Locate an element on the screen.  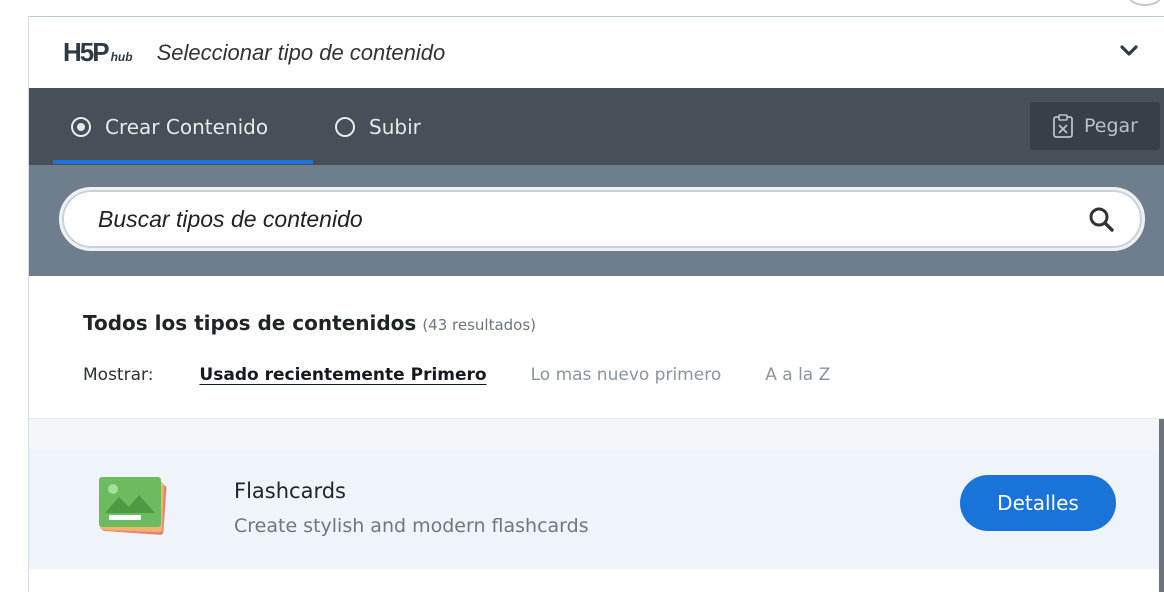
list-item is located at coordinates (594, 580).